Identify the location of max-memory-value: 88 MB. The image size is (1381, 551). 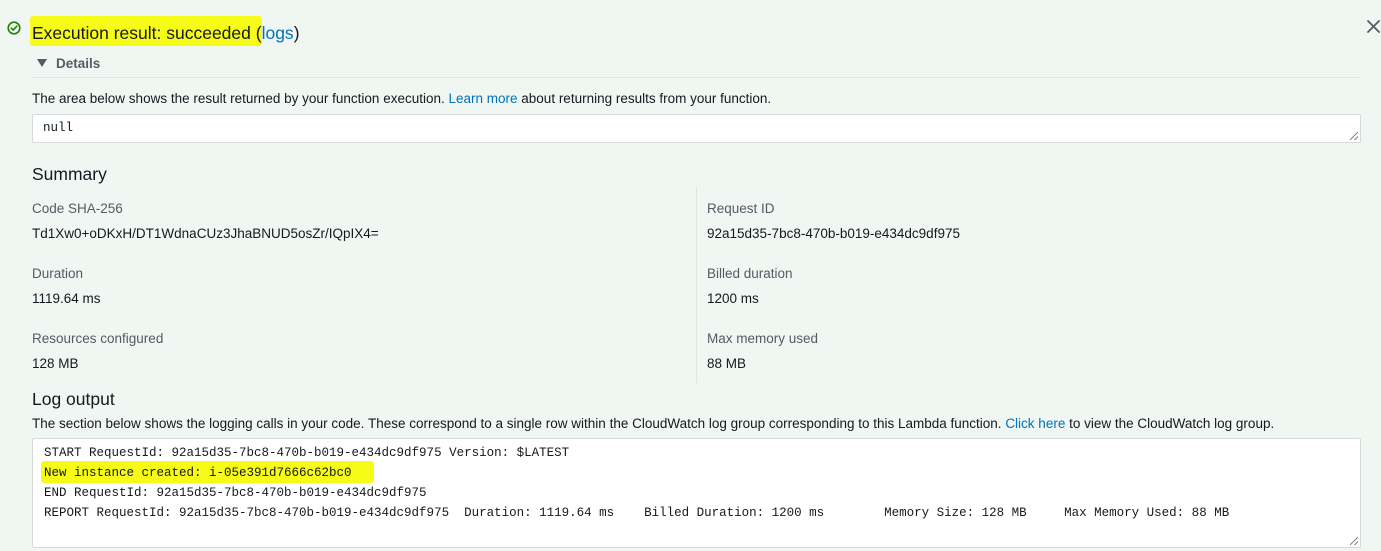
(727, 363).